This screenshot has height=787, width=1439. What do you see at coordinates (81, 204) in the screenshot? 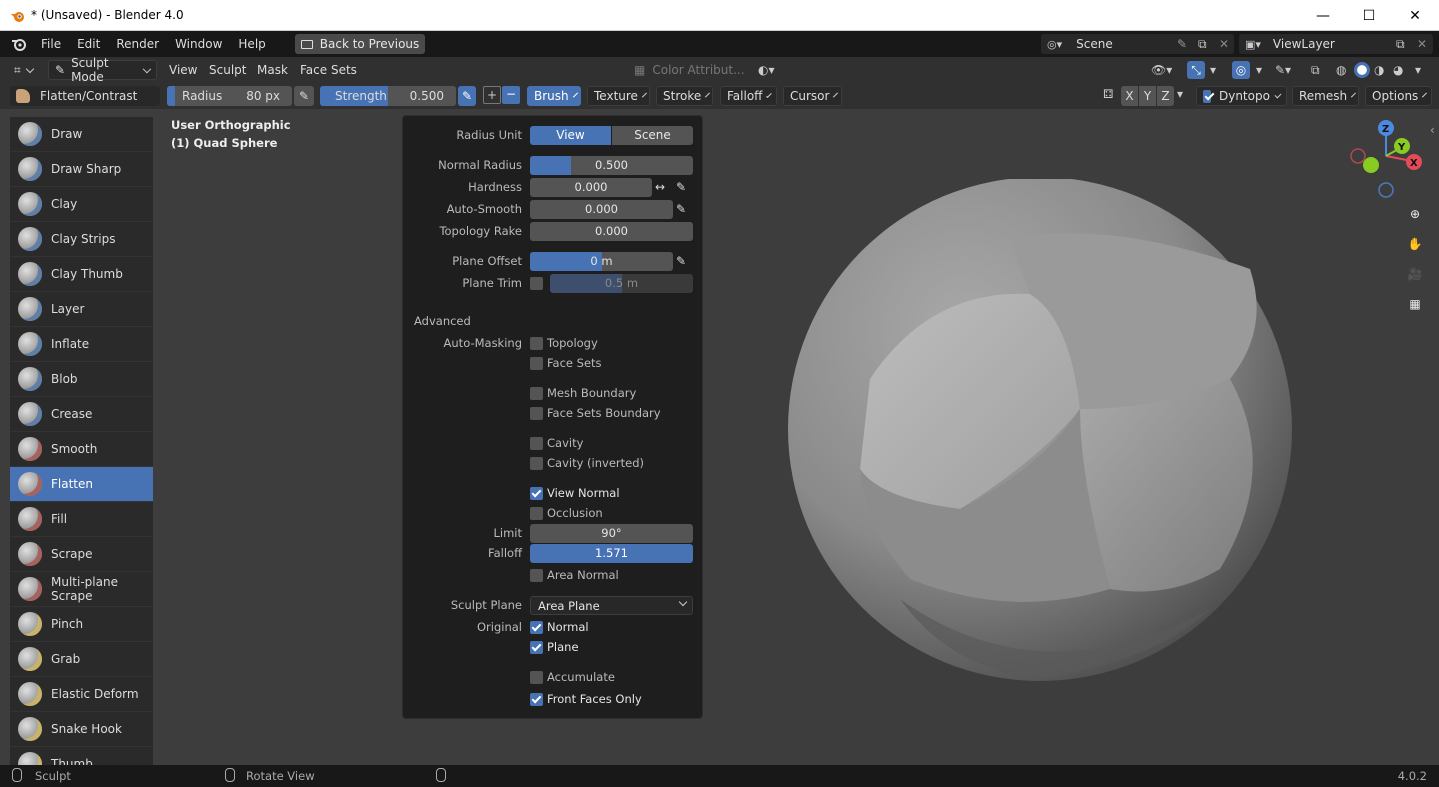
I see `tool-clay: Clay` at bounding box center [81, 204].